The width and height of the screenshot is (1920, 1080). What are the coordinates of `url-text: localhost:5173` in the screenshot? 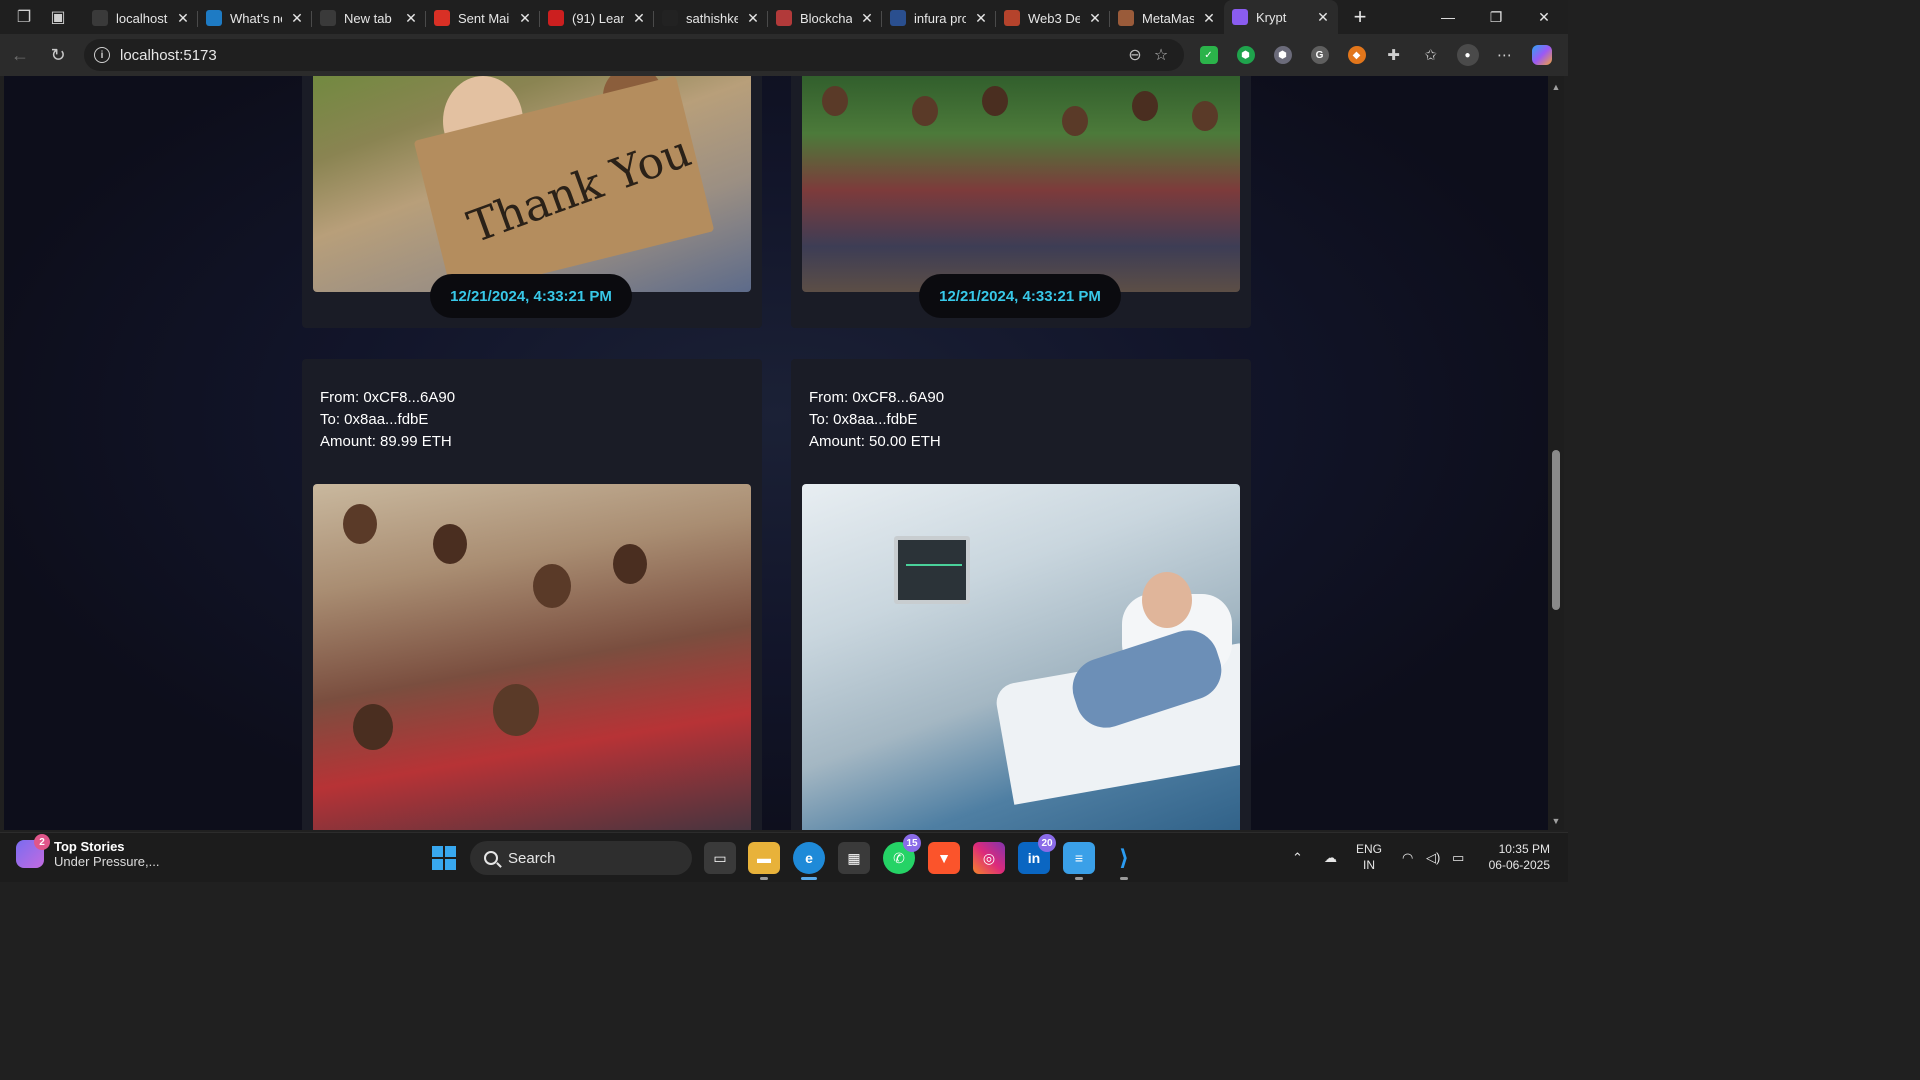 It's located at (621, 55).